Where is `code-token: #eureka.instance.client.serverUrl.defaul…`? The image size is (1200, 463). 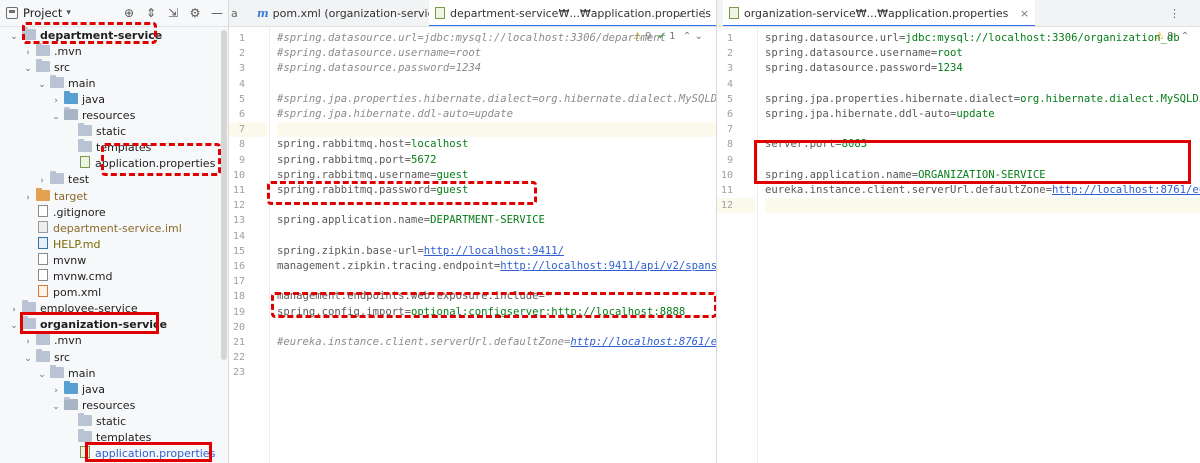
code-token: #eureka.instance.client.serverUrl.defaul… is located at coordinates (424, 342).